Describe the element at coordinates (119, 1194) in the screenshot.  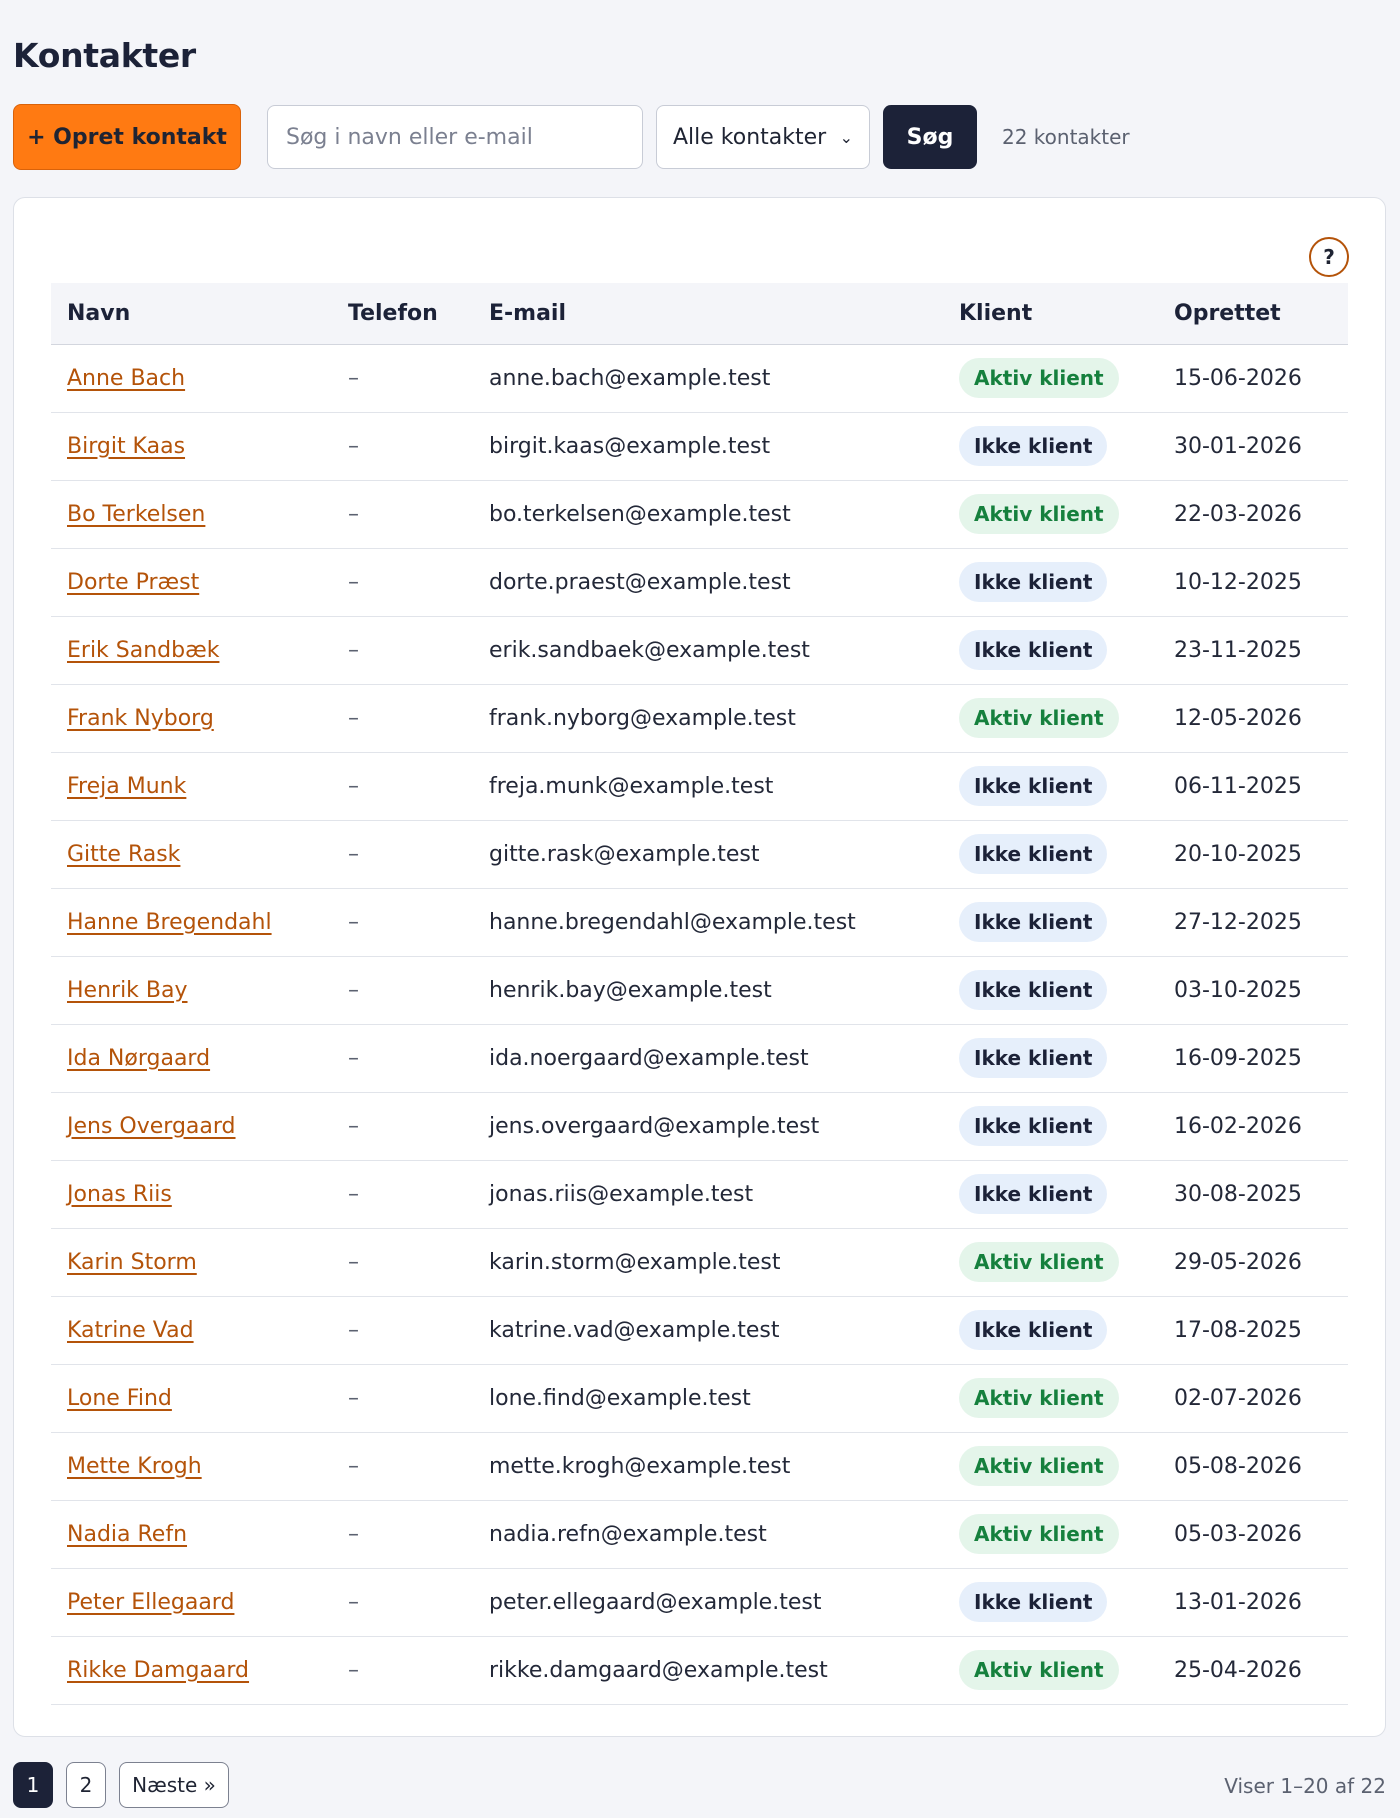
I see `contact-name-link: Jonas Riis` at that location.